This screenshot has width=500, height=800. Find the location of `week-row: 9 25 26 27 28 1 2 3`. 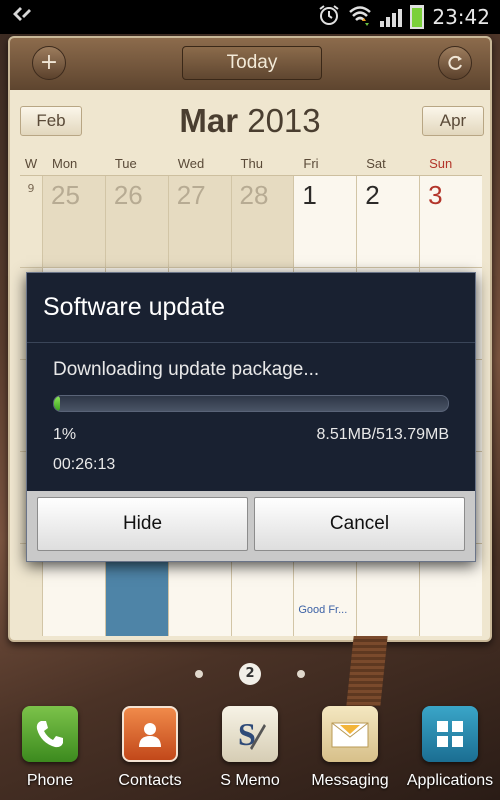

week-row: 9 25 26 27 28 1 2 3 is located at coordinates (251, 222).